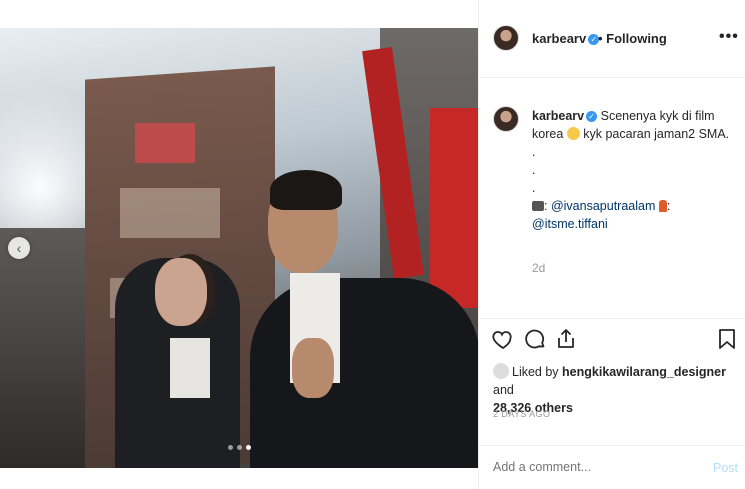 The height and width of the screenshot is (489, 745). Describe the element at coordinates (612, 338) in the screenshot. I see `action-bar` at that location.